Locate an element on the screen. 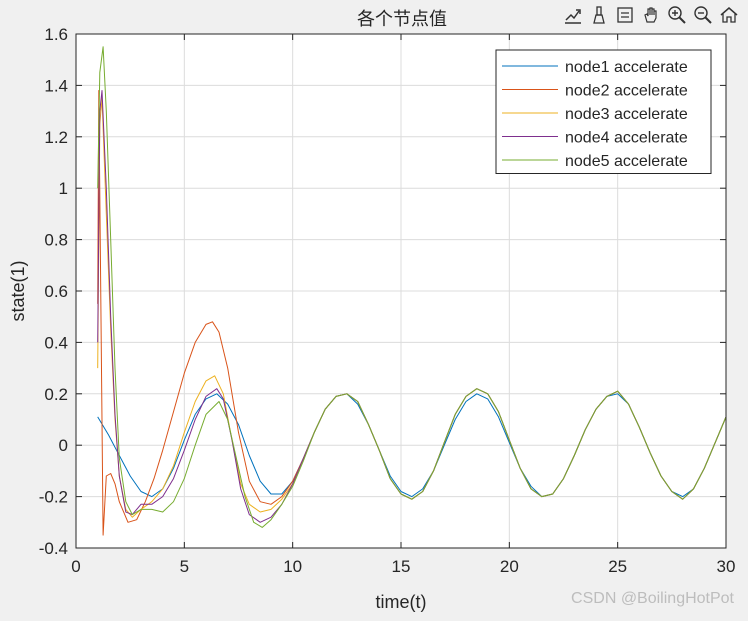  zoom-in-icon is located at coordinates (677, 15).